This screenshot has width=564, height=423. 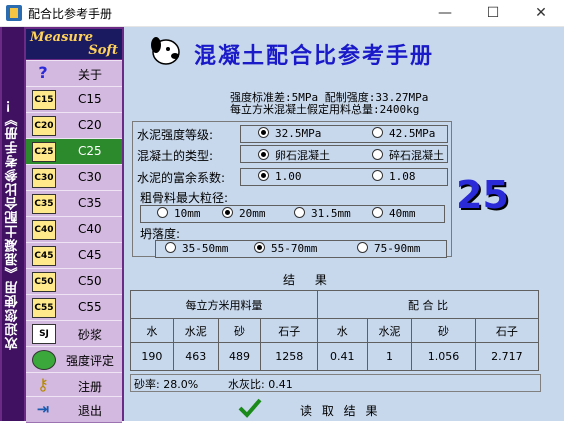 What do you see at coordinates (196, 248) in the screenshot?
I see `slump-35-50-radio: 35-50mm` at bounding box center [196, 248].